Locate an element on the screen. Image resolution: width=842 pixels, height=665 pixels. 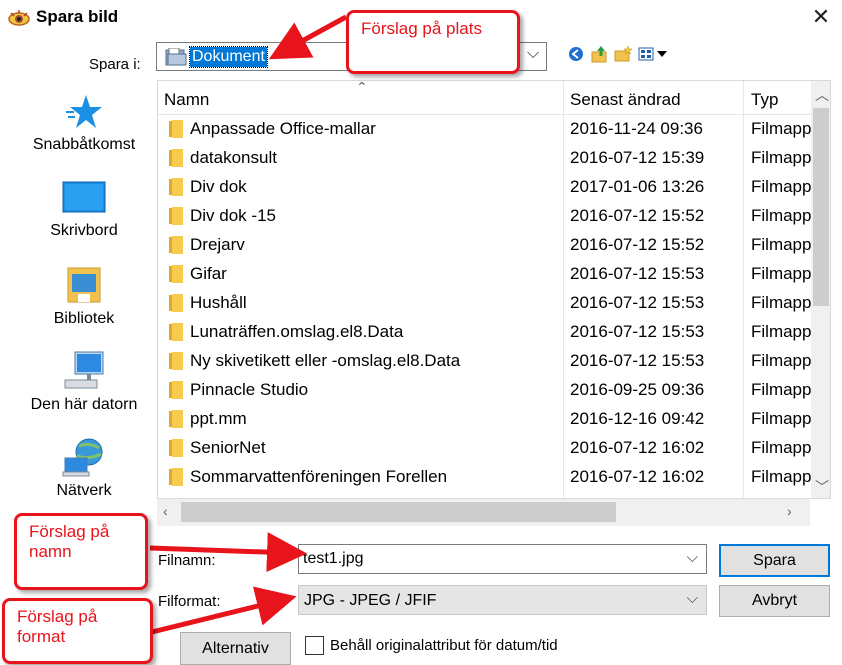
place-this-pc: Den här datorn is located at coordinates (84, 382).